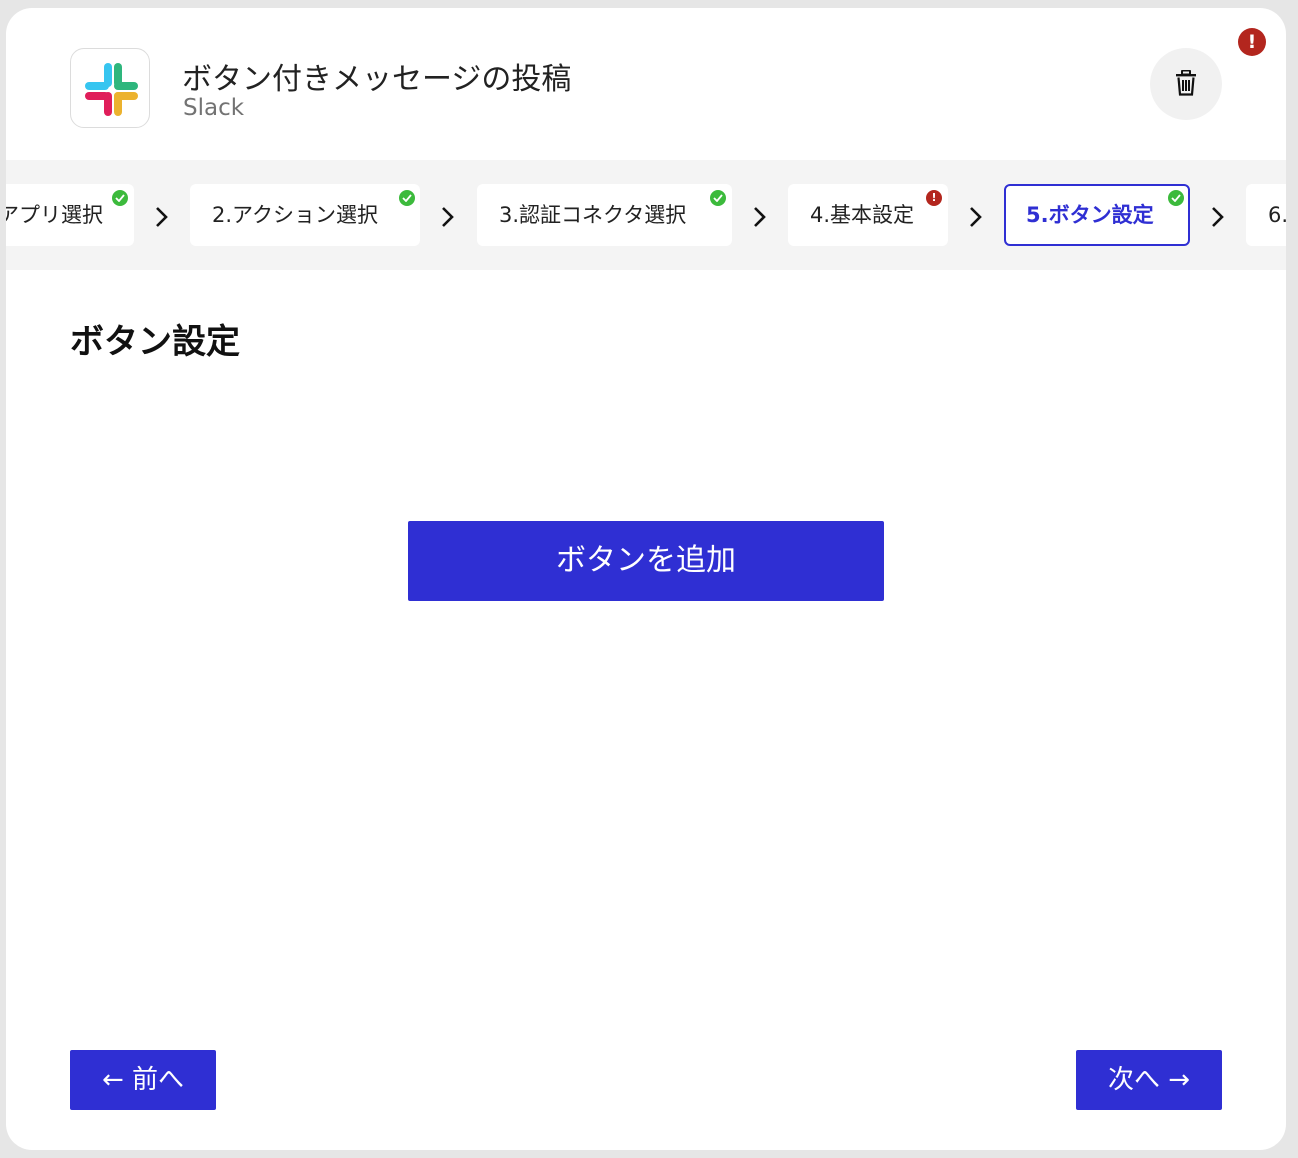 The image size is (1298, 1158). I want to click on step-label: 4.基本設定, so click(862, 215).